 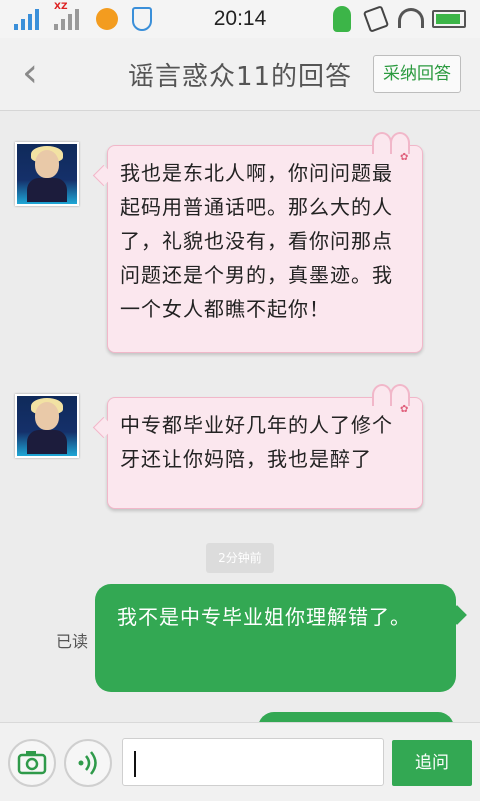 I want to click on input-bar: 追问, so click(x=240, y=761).